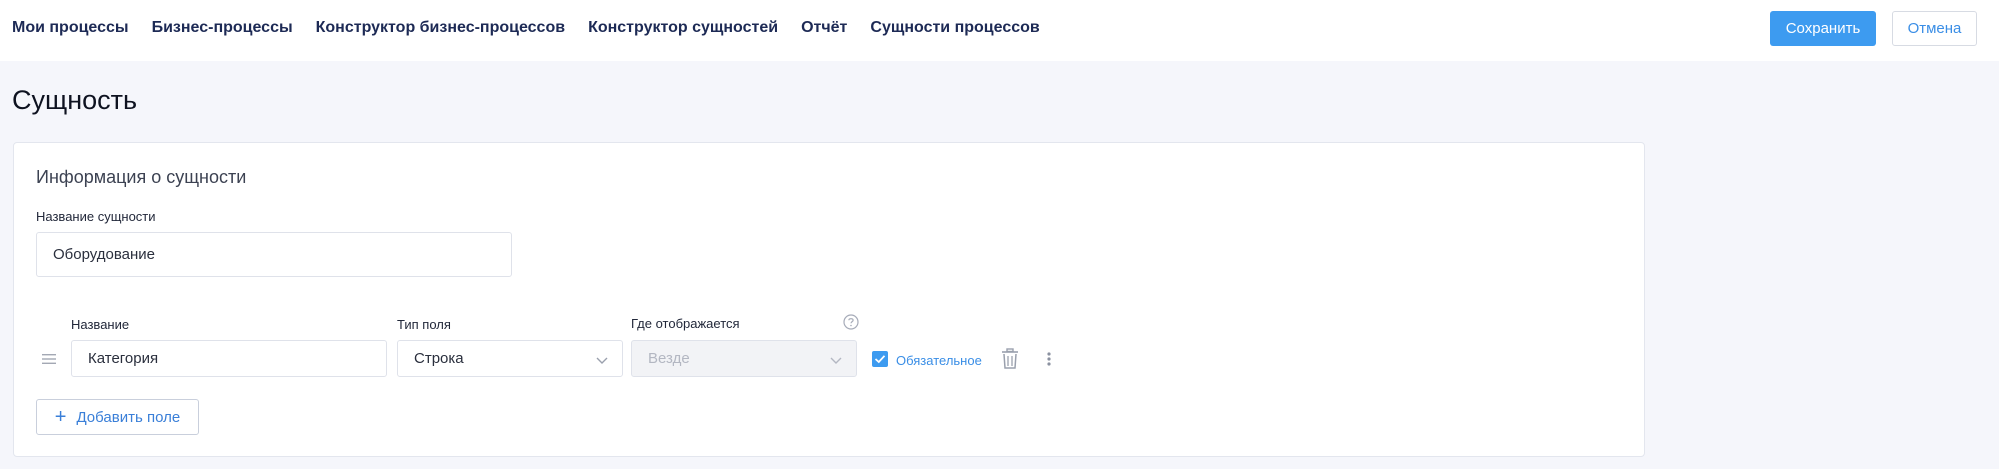 This screenshot has height=469, width=1999. What do you see at coordinates (439, 358) in the screenshot?
I see `field-type-value: Строка` at bounding box center [439, 358].